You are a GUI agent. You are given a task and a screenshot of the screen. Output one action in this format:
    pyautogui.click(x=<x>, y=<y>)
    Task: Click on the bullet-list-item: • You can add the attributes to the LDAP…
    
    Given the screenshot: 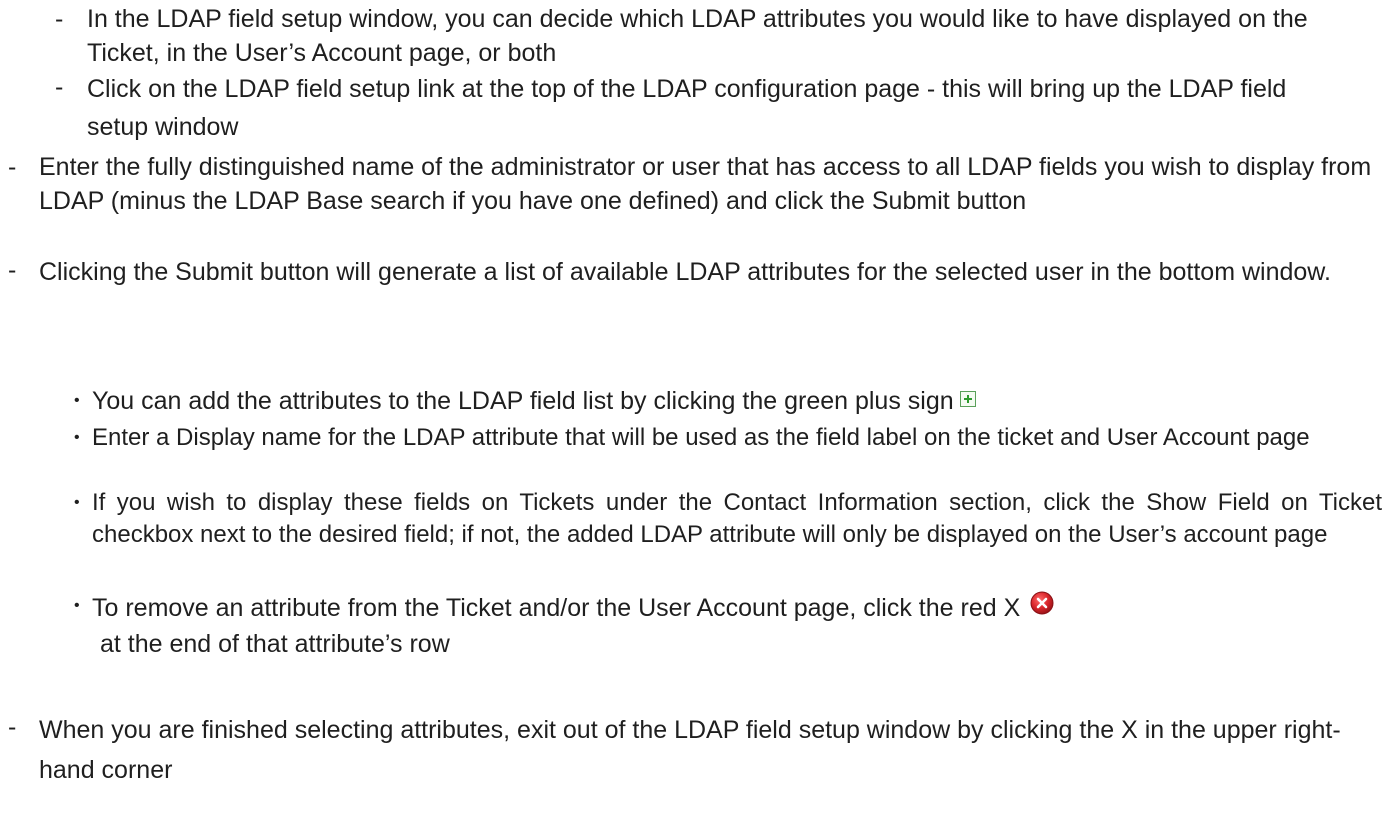 What is the action you would take?
    pyautogui.click(x=728, y=401)
    